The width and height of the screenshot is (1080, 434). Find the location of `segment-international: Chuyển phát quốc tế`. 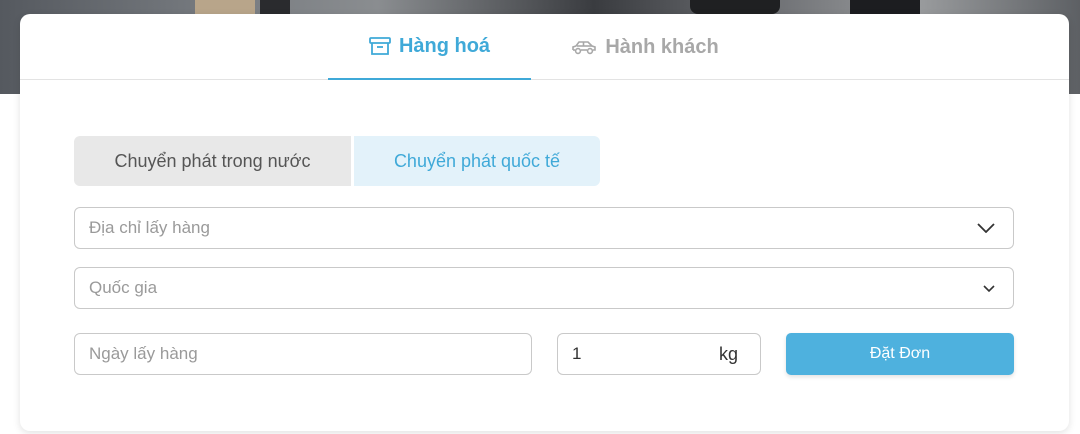

segment-international: Chuyển phát quốc tế is located at coordinates (477, 161).